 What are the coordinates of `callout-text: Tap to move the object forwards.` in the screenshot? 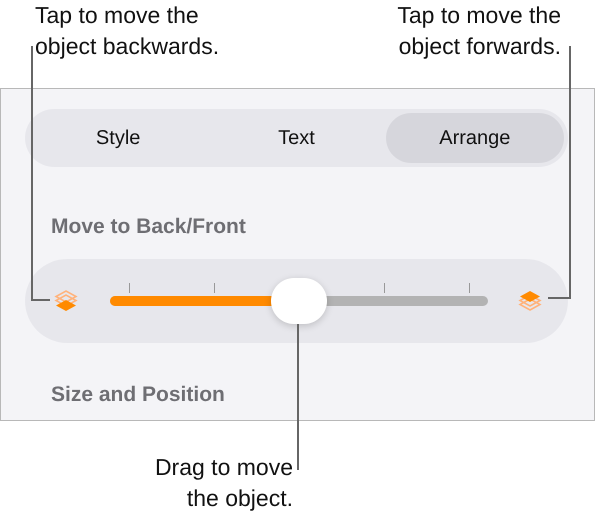 It's located at (479, 31).